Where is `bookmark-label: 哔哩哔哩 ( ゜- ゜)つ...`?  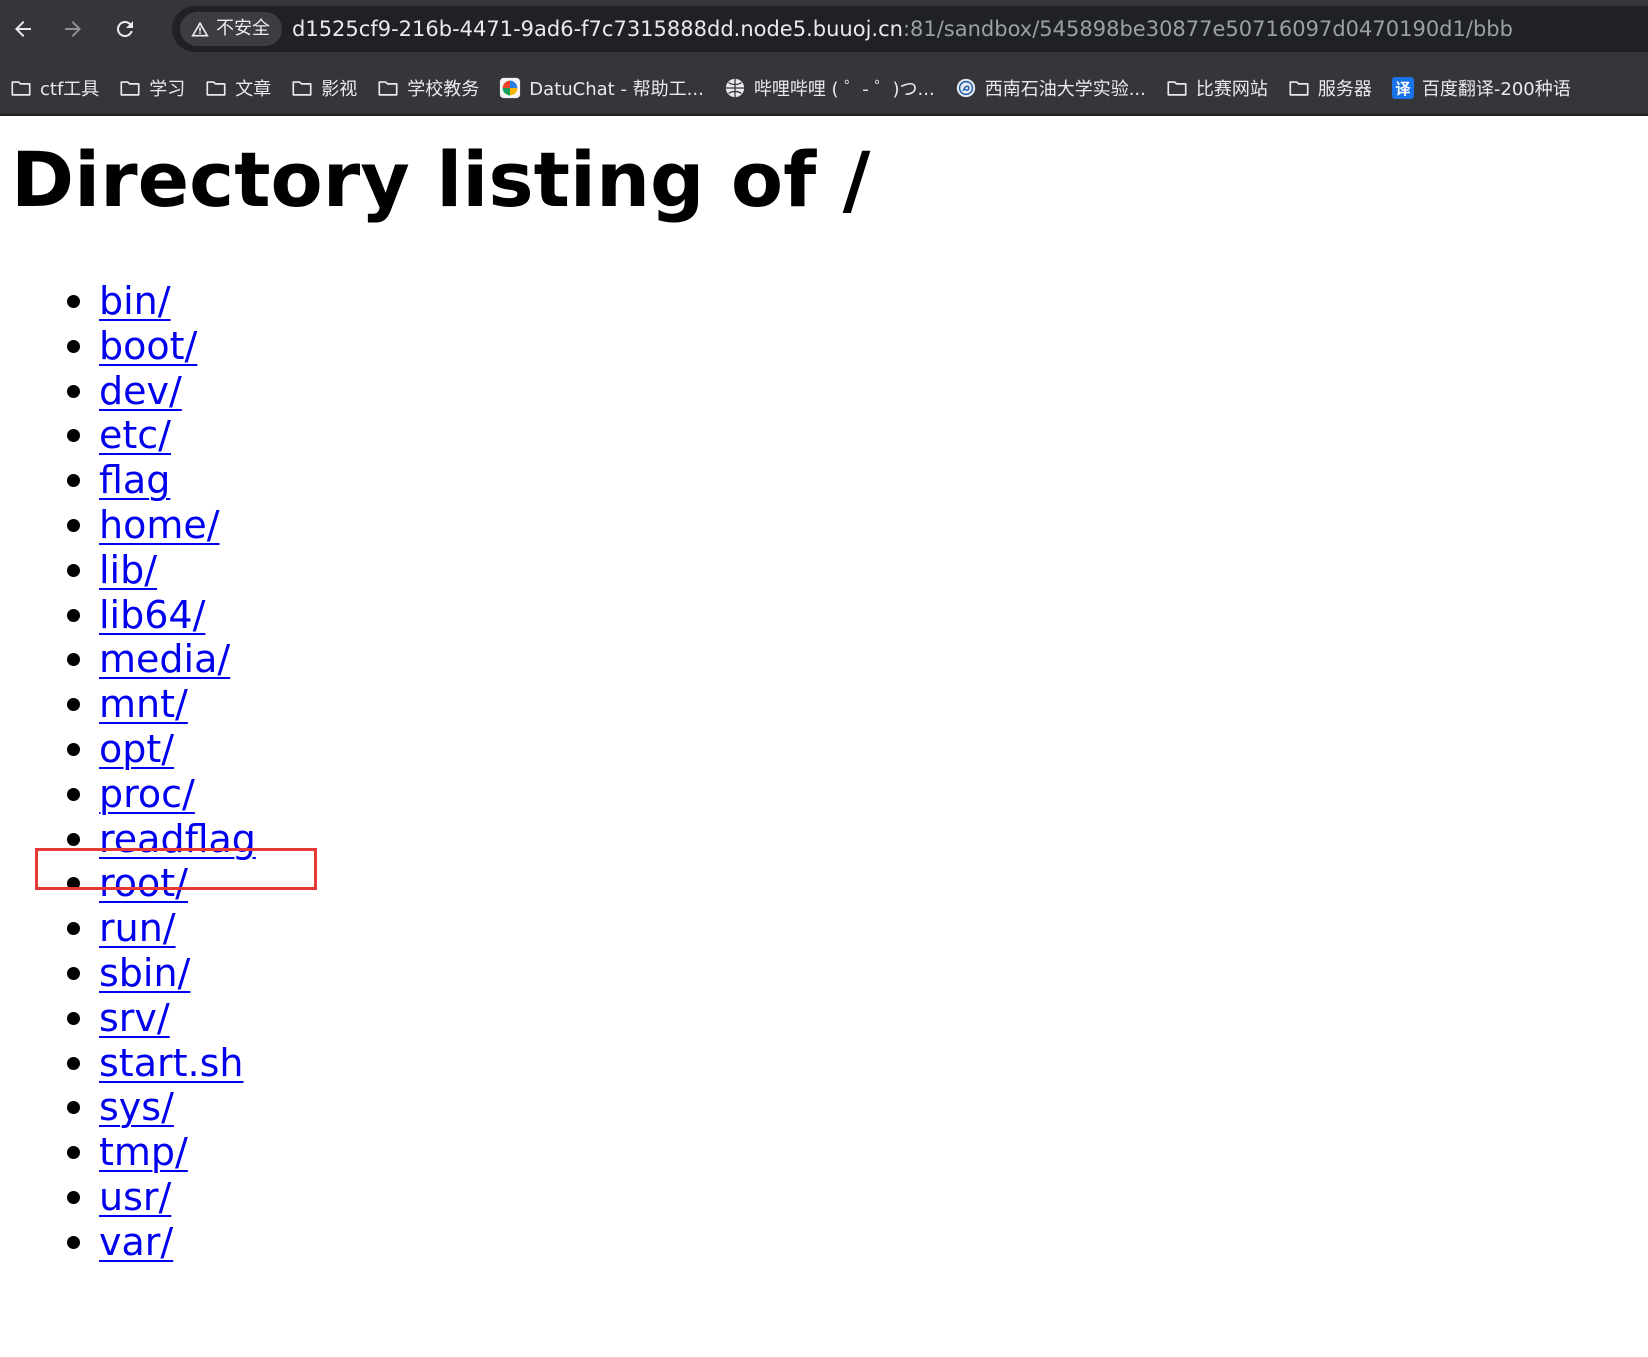
bookmark-label: 哔哩哔哩 ( ゜- ゜)つ... is located at coordinates (844, 89).